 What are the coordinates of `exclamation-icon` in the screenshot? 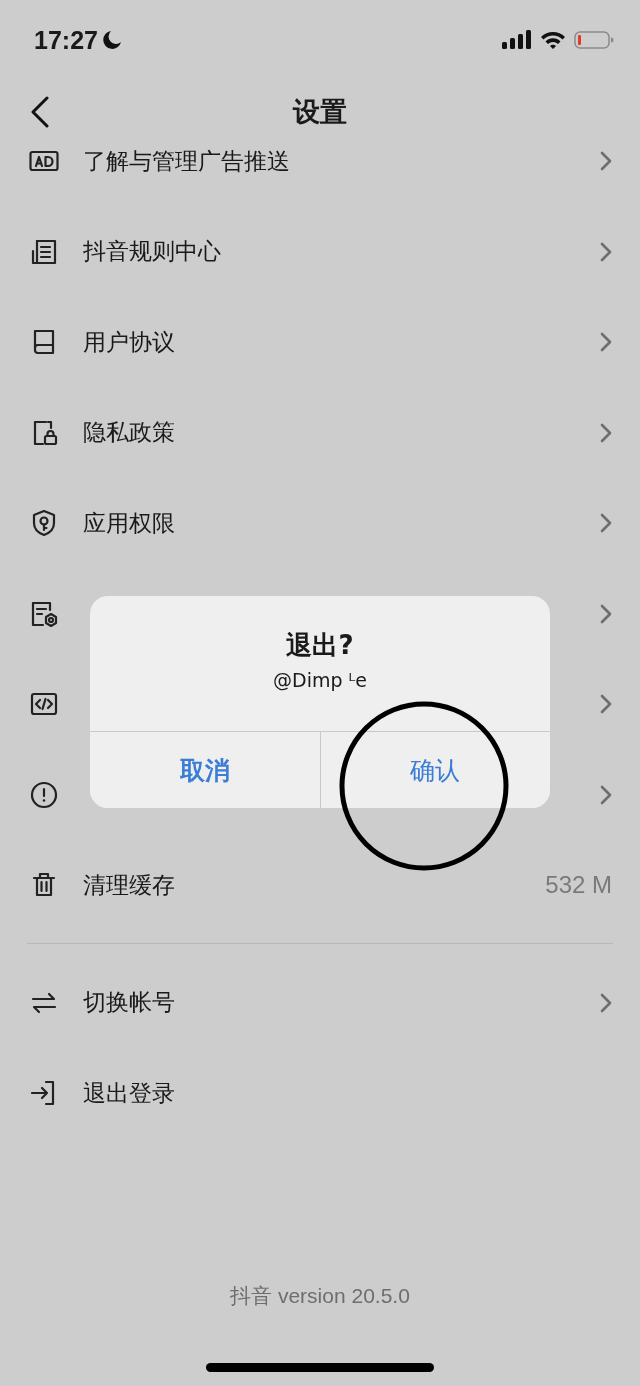 It's located at (44, 794).